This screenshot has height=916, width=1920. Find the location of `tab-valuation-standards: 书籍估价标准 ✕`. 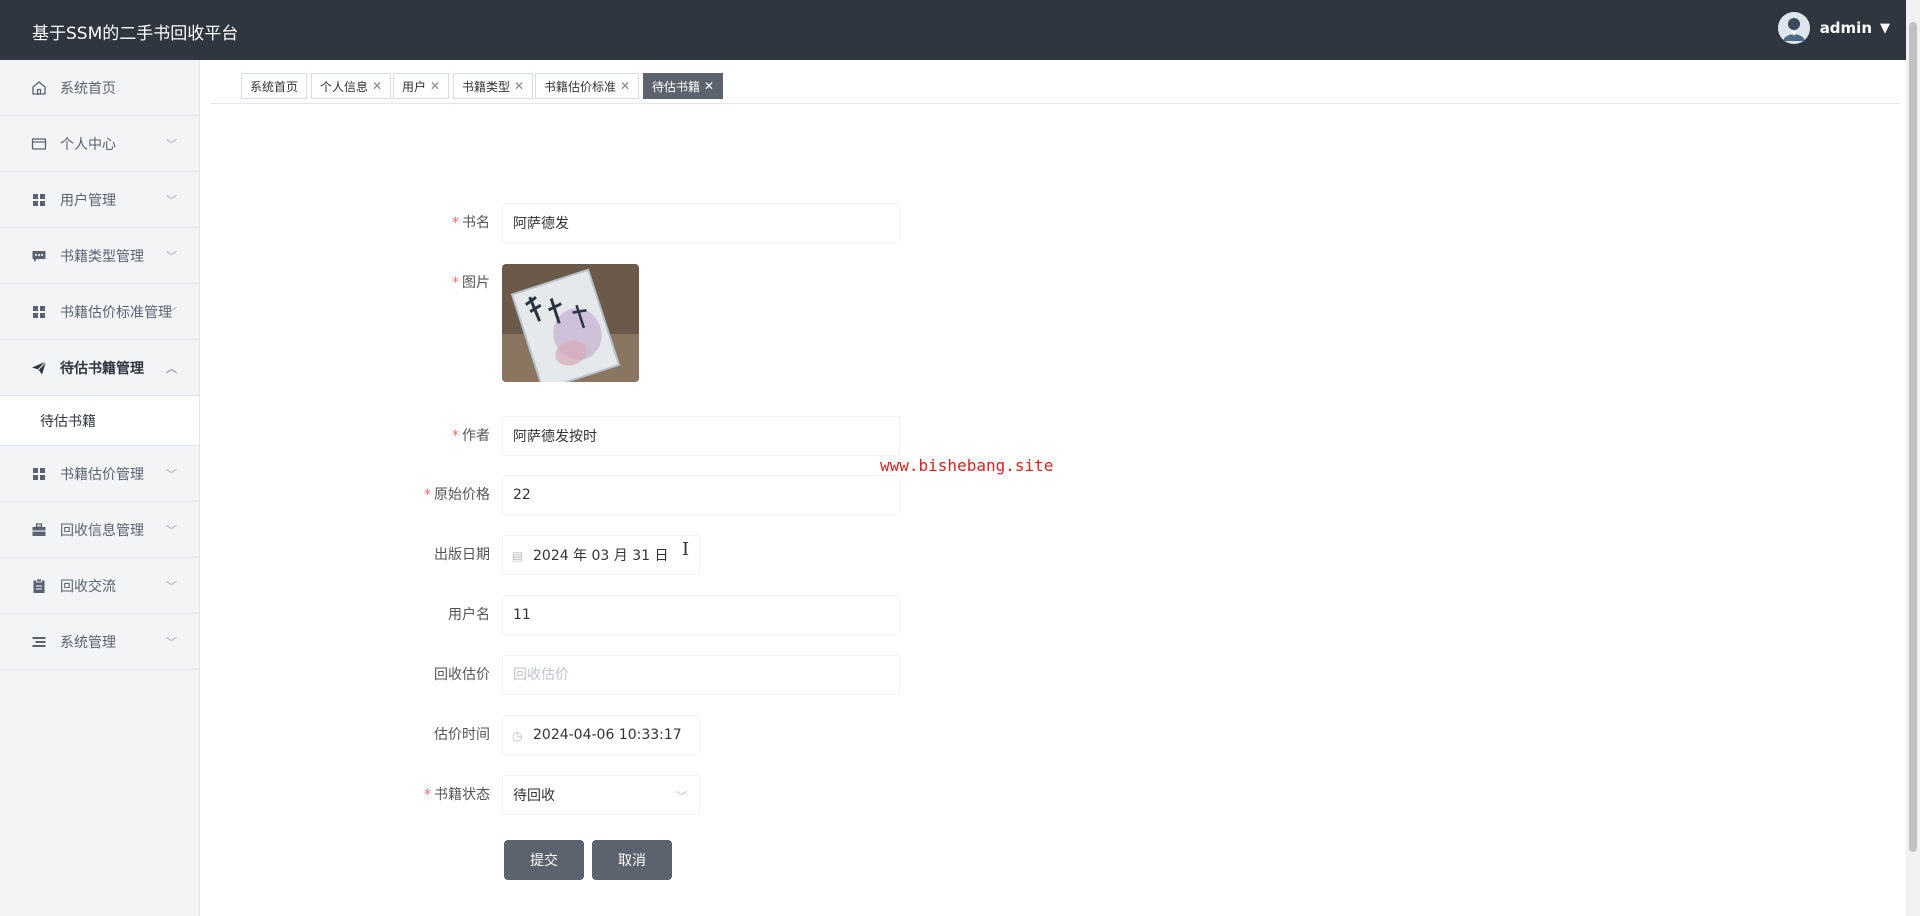

tab-valuation-standards: 书籍估价标准 ✕ is located at coordinates (587, 86).